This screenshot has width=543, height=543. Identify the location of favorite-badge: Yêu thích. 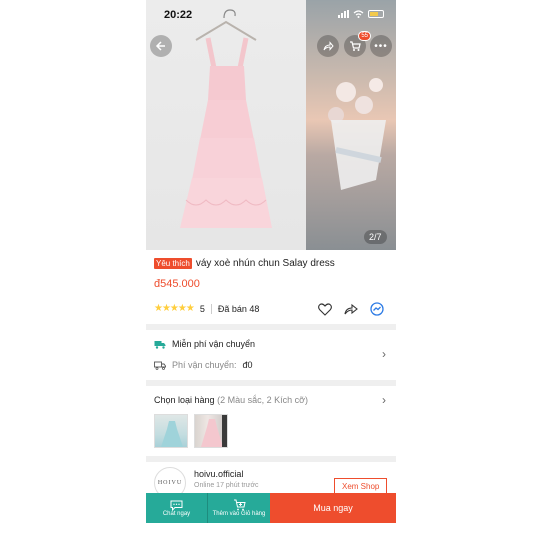
(173, 263).